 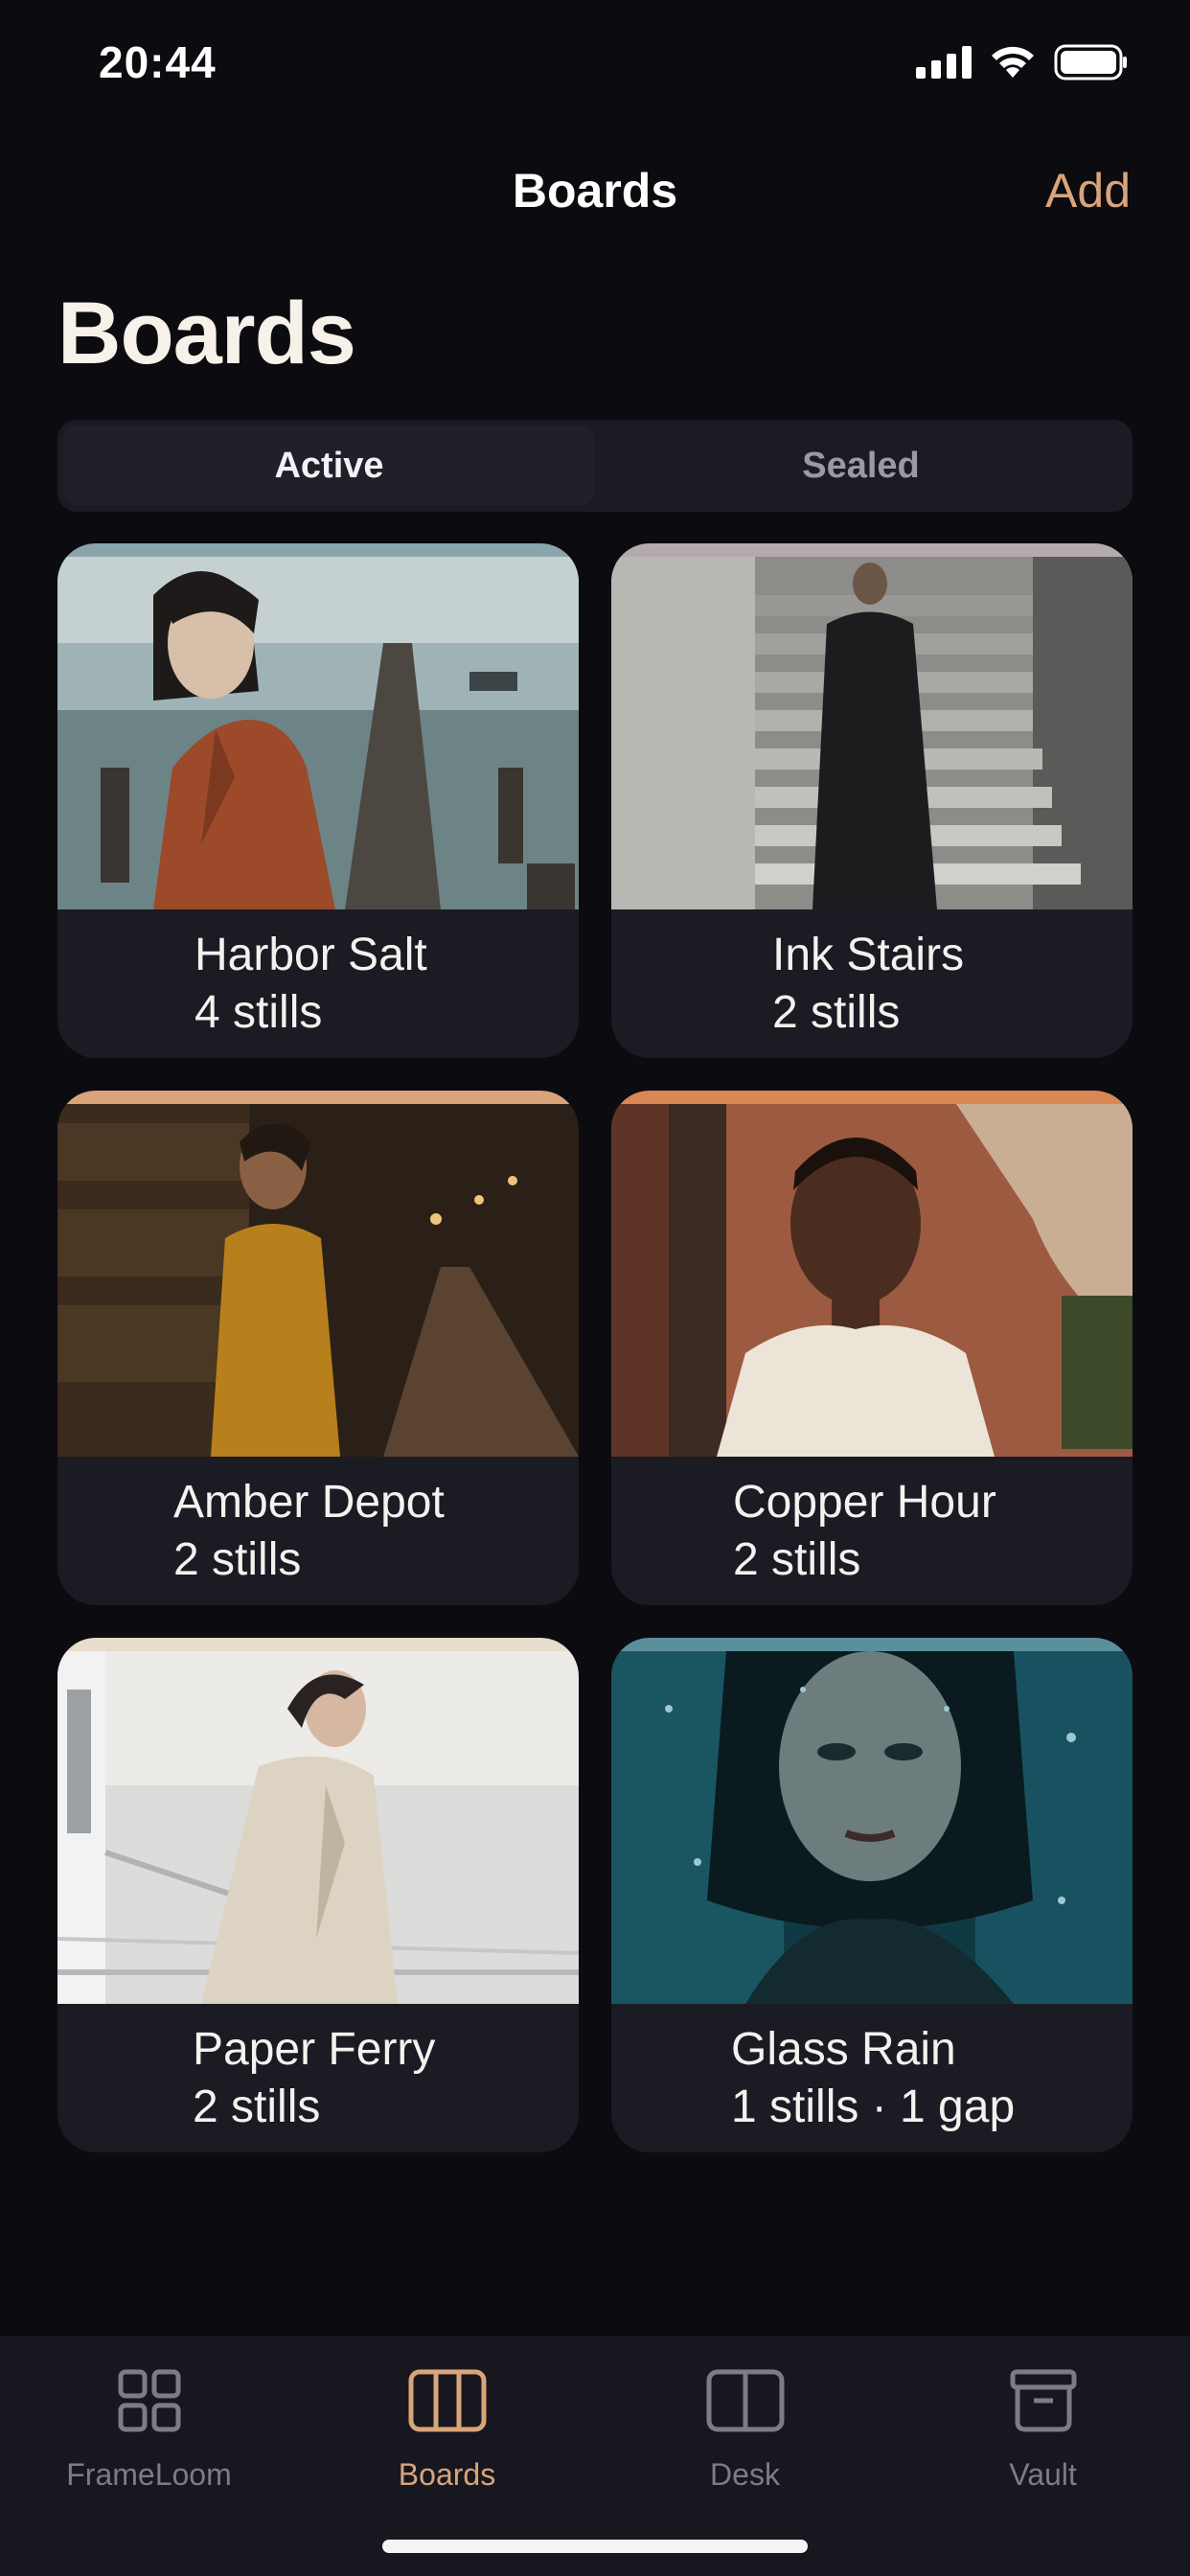 I want to click on card-subtitle: 4 stills, so click(x=259, y=1012).